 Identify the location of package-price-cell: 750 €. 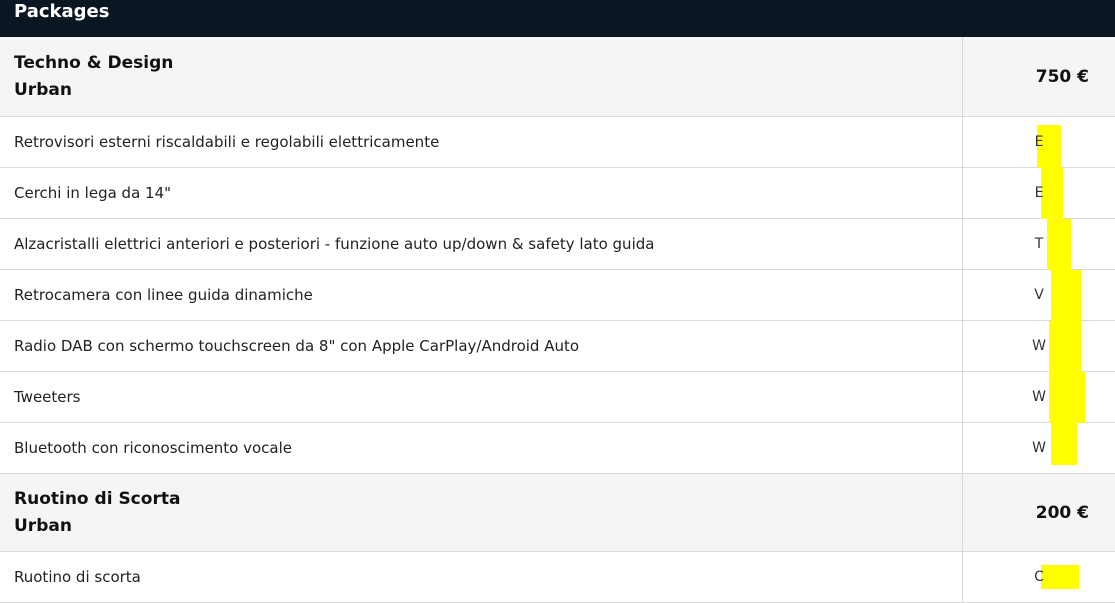
(1039, 76).